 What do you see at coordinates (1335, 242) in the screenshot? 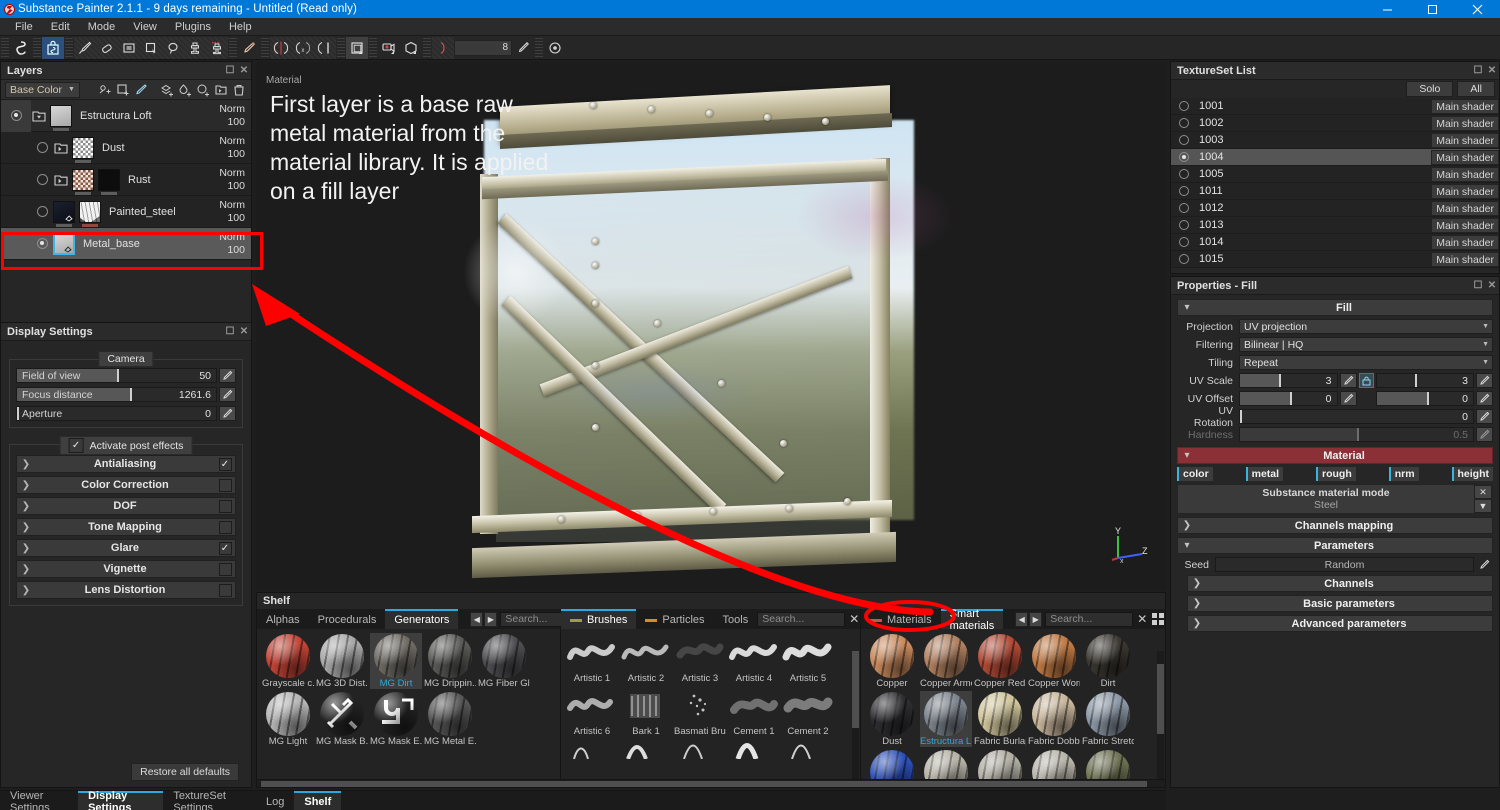
I see `textureset-row-1014: 1014 Main shader` at bounding box center [1335, 242].